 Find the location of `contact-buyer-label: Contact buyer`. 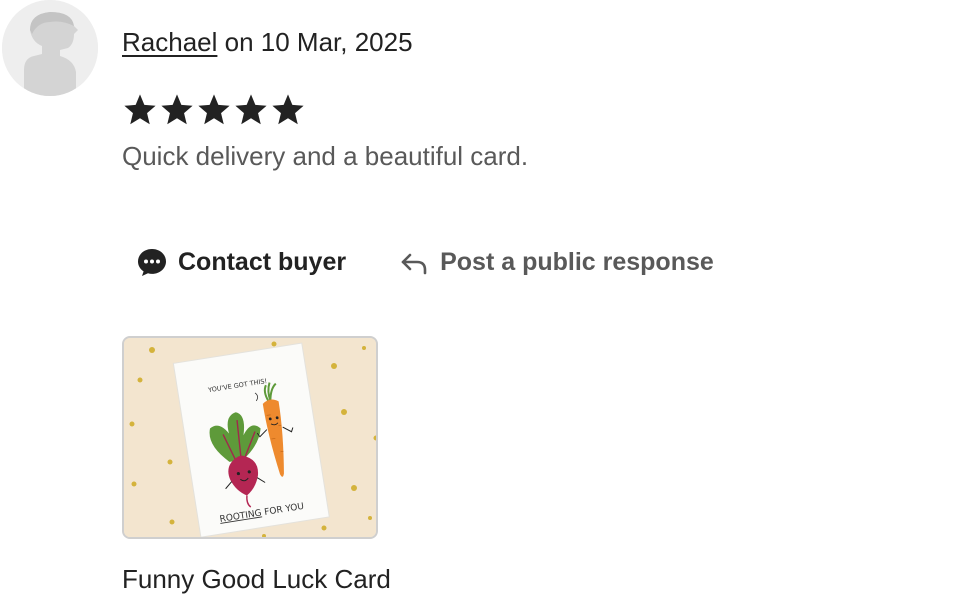

contact-buyer-label: Contact buyer is located at coordinates (262, 262).